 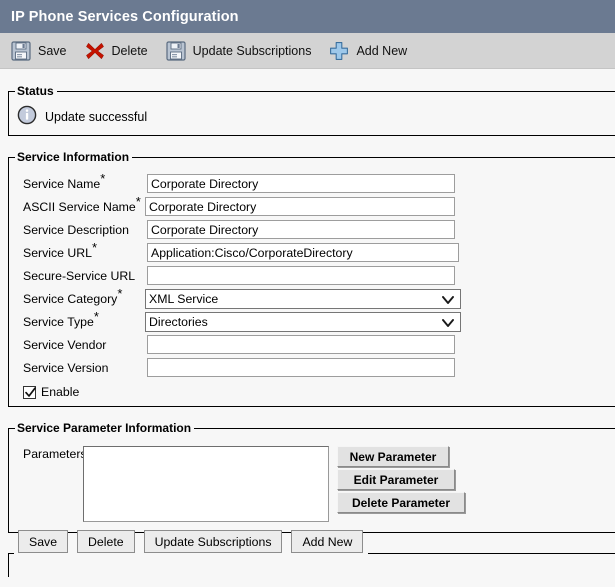 I want to click on enable-label: Enable, so click(x=60, y=392).